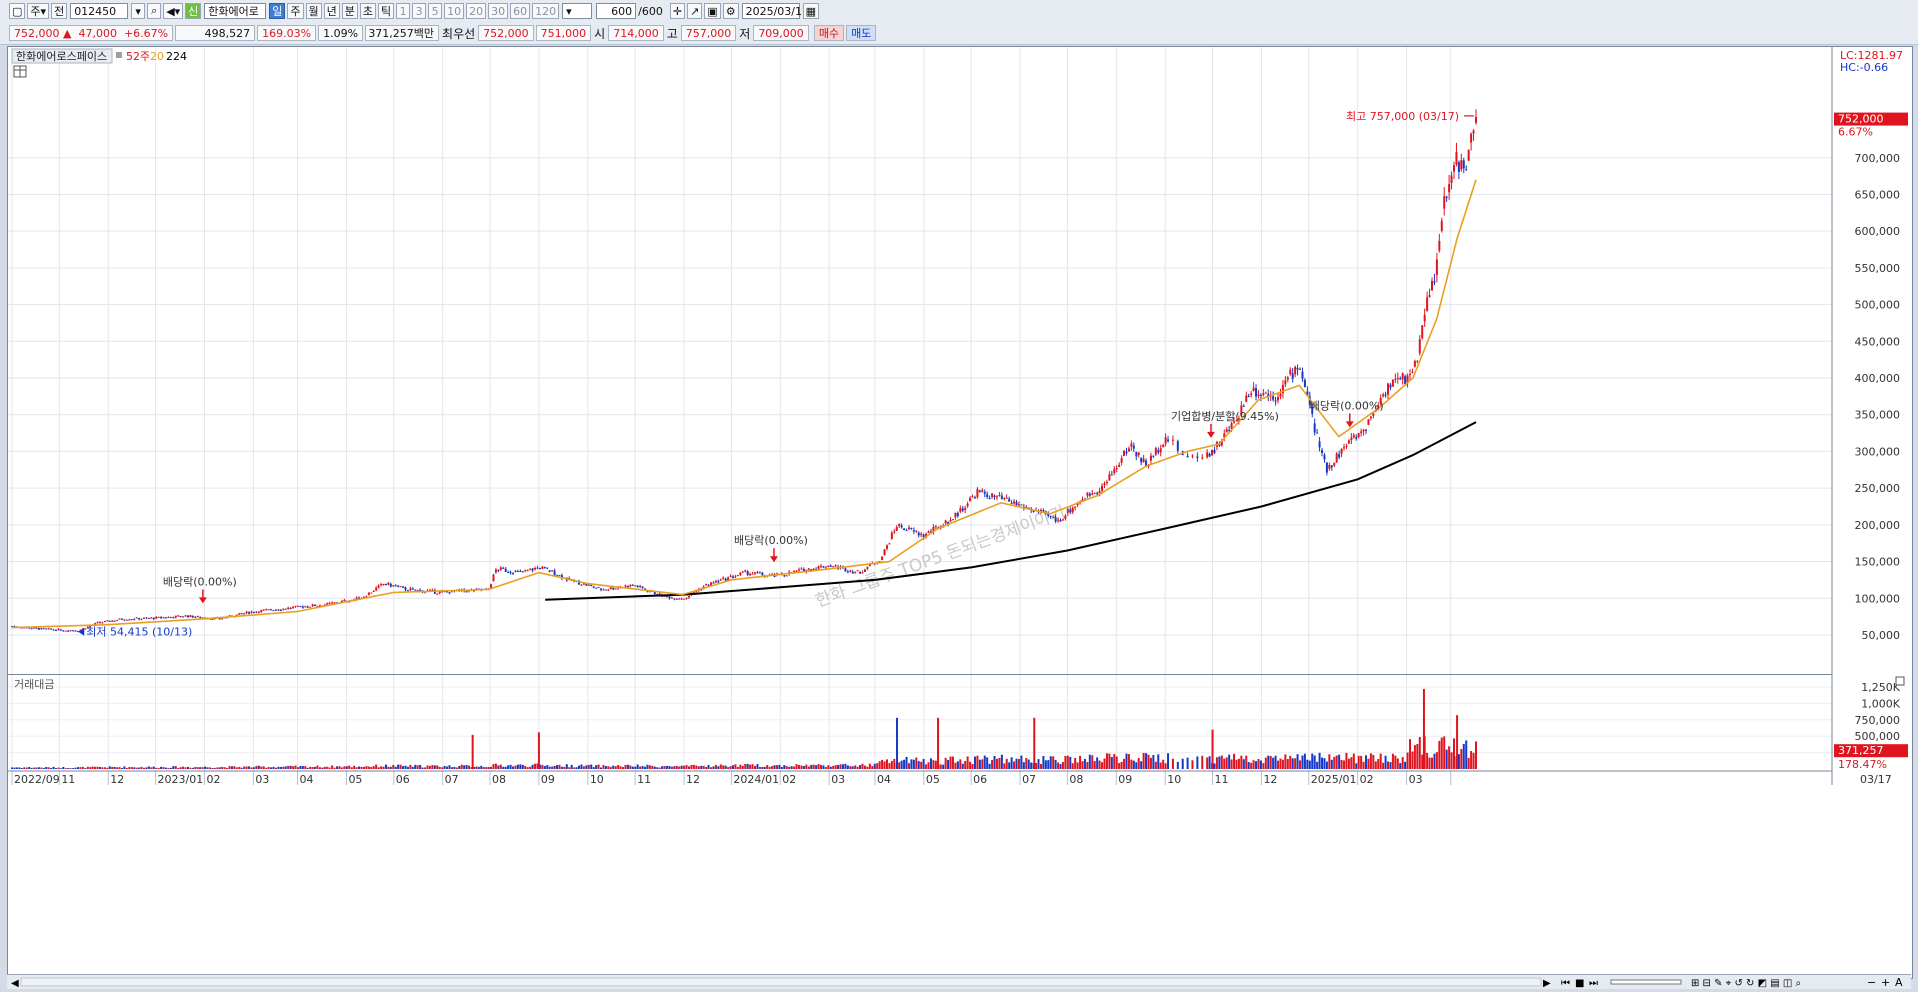 Image resolution: width=1918 pixels, height=992 pixels. I want to click on rewind-icon: ⏮, so click(1565, 983).